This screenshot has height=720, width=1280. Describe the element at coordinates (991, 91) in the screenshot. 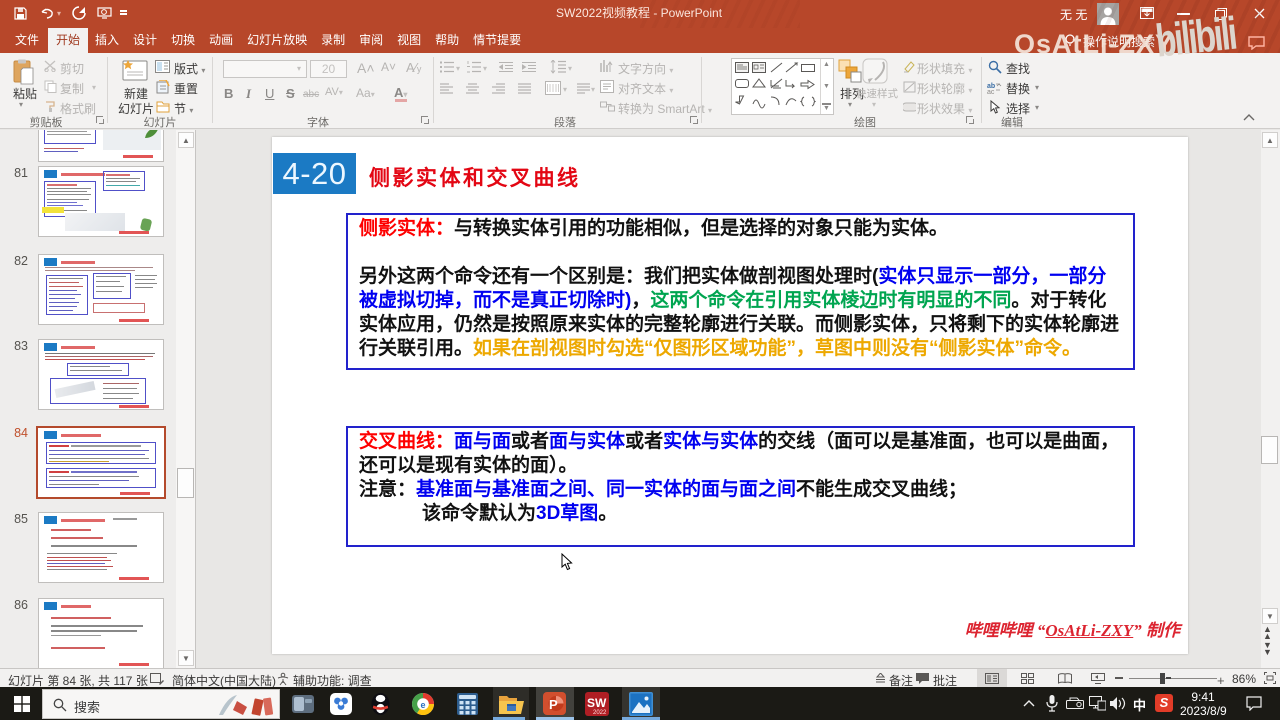

I see `svg-text: ac` at that location.